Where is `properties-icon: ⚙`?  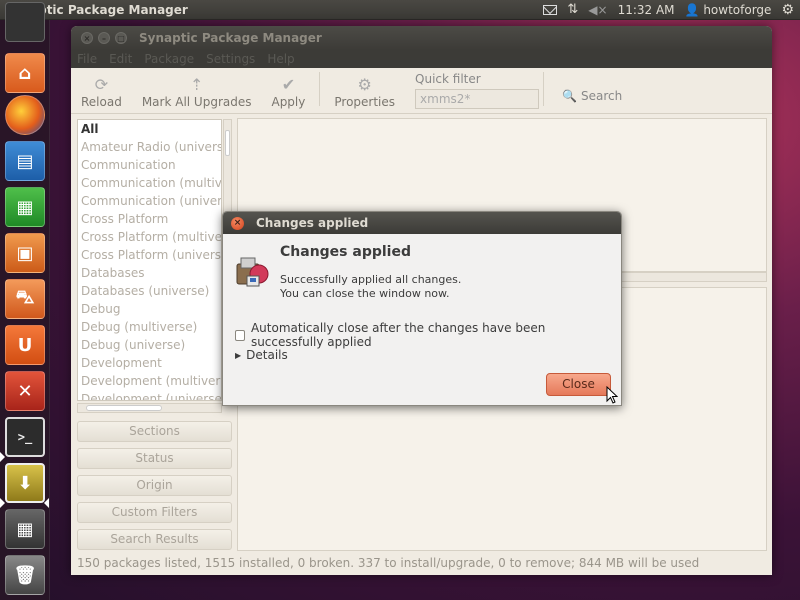
properties-icon: ⚙ is located at coordinates (364, 84).